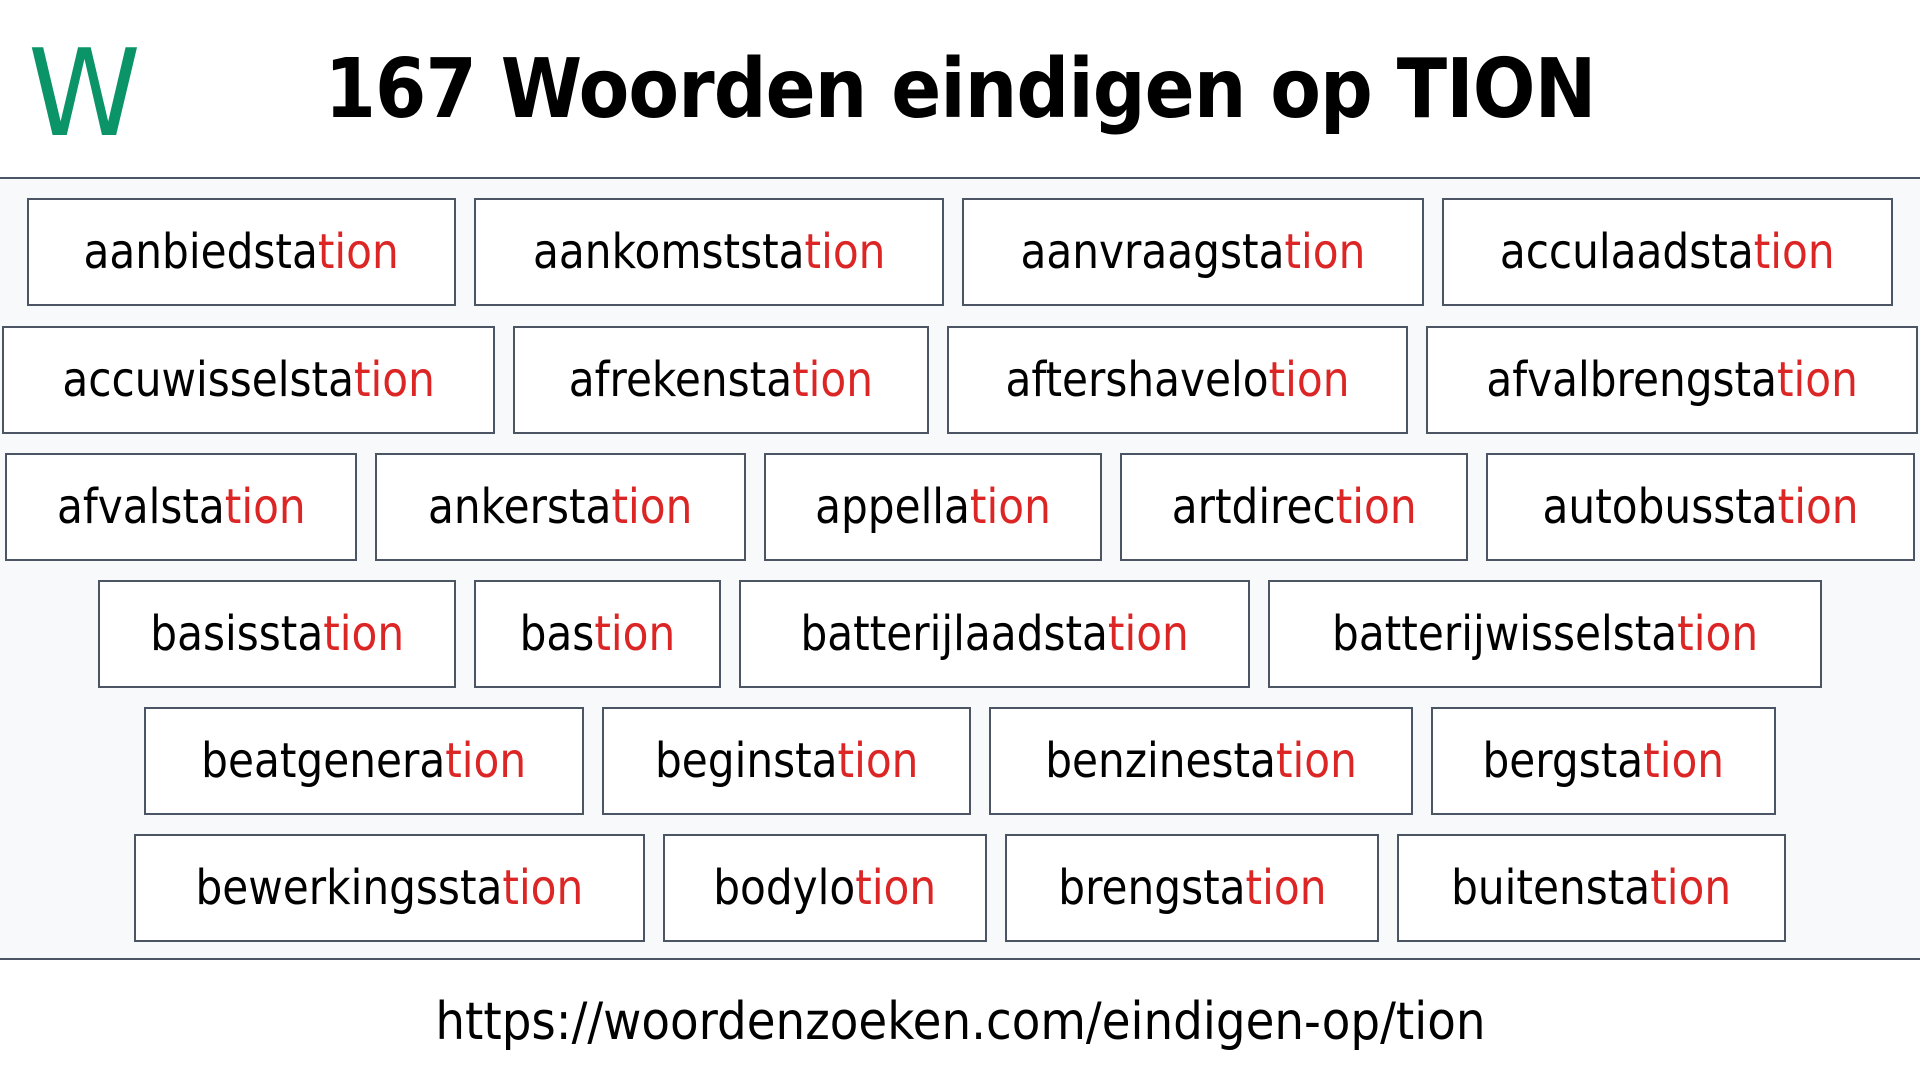 The image size is (1920, 1080). I want to click on word-text: bewerkingsstation, so click(390, 888).